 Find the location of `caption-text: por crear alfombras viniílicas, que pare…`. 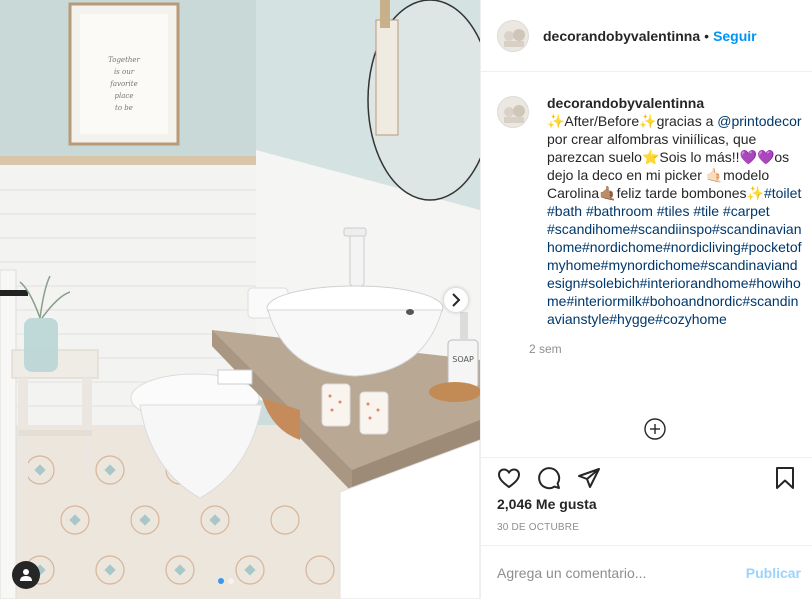

caption-text: por crear alfombras viniílicas, que pare… is located at coordinates (668, 166).